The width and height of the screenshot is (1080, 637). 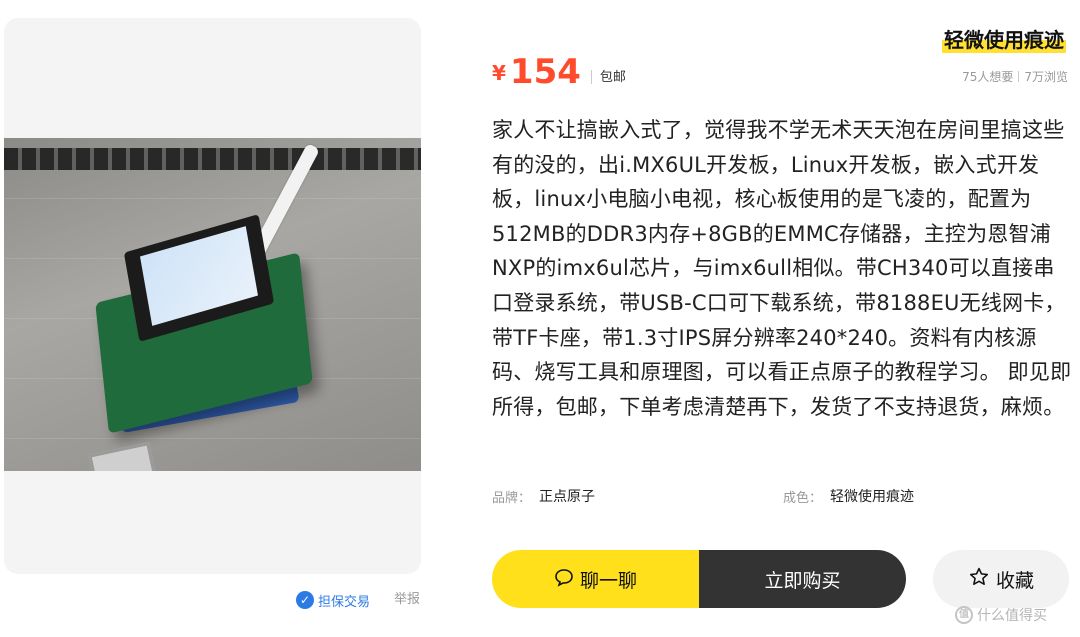 What do you see at coordinates (305, 600) in the screenshot?
I see `shield-check-icon: ✓` at bounding box center [305, 600].